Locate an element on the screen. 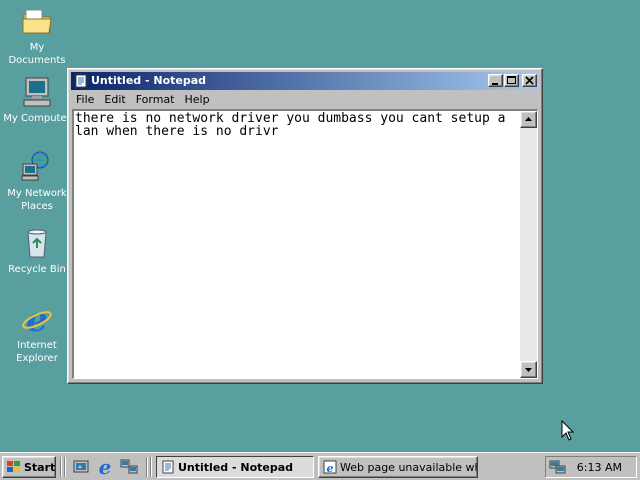 The height and width of the screenshot is (480, 640). menu-help: Help is located at coordinates (197, 99).